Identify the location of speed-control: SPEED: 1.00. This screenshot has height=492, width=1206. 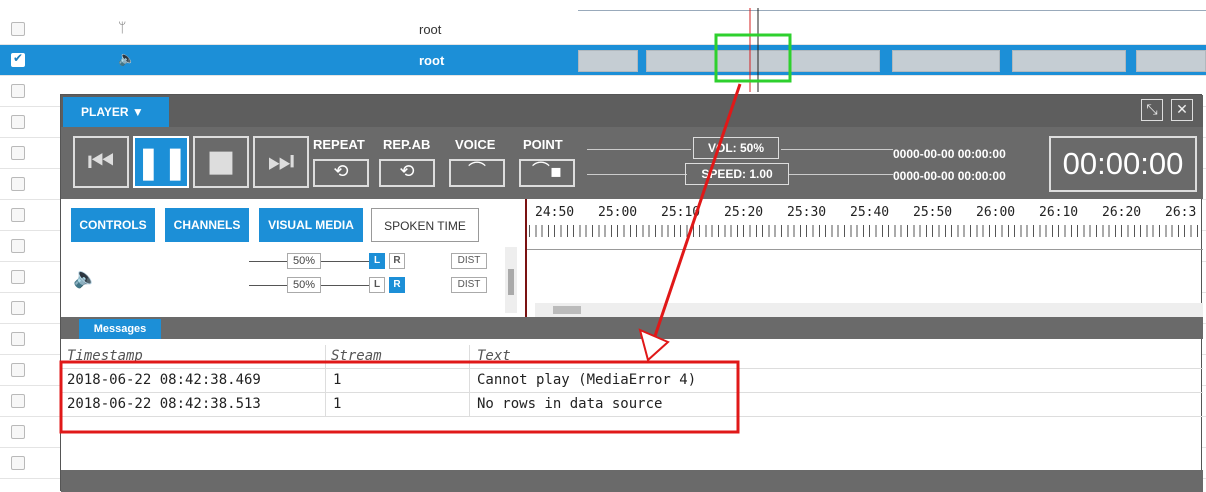
(737, 174).